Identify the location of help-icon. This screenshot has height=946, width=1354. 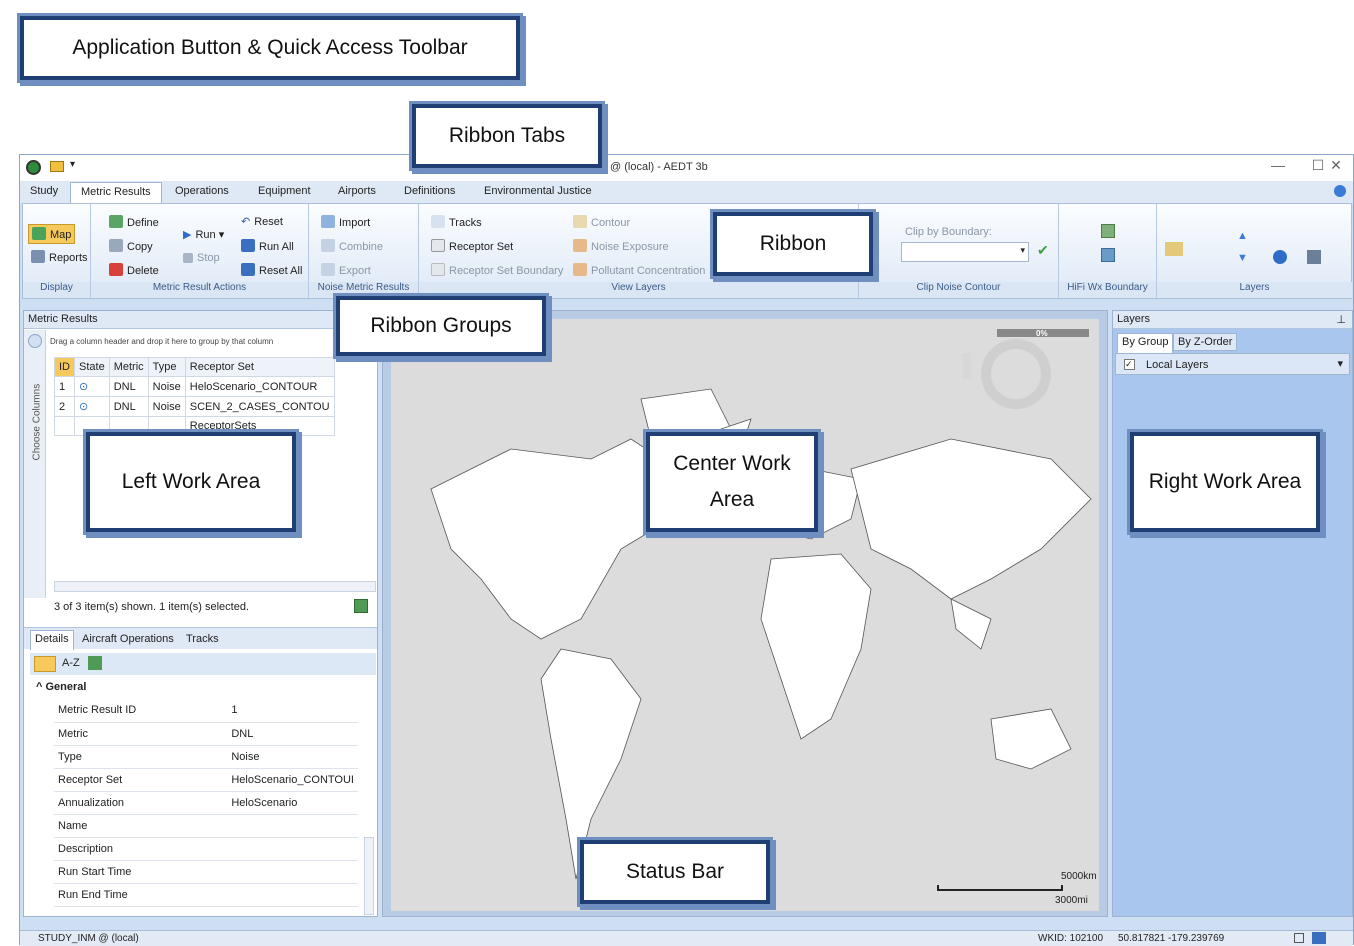
(1340, 191).